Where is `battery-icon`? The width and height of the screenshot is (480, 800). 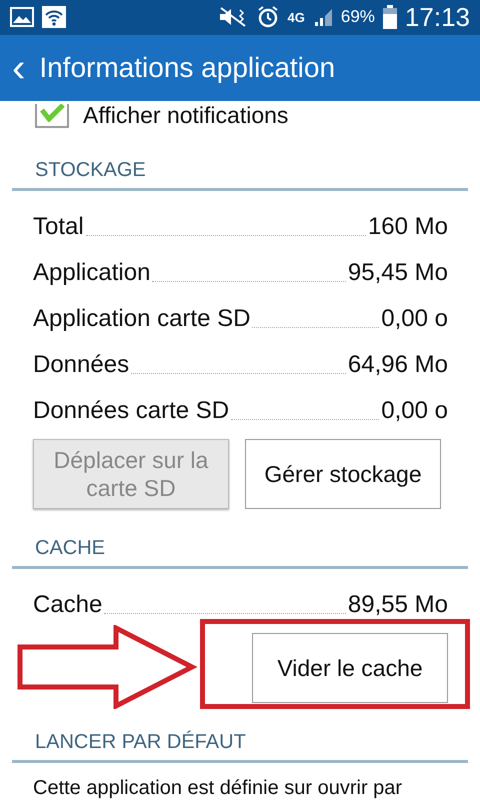 battery-icon is located at coordinates (389, 17).